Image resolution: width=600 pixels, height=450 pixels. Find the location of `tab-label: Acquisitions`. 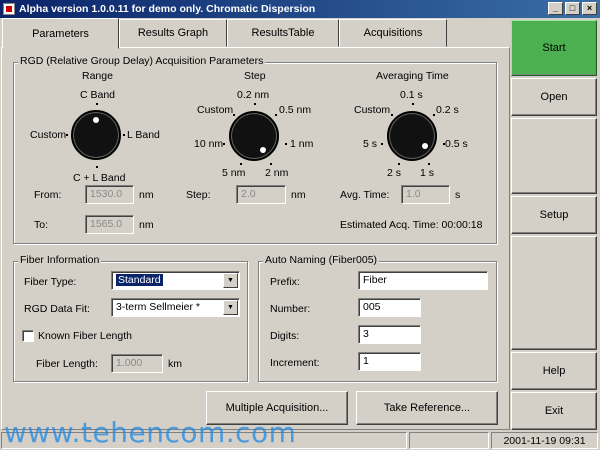

tab-label: Acquisitions is located at coordinates (393, 33).